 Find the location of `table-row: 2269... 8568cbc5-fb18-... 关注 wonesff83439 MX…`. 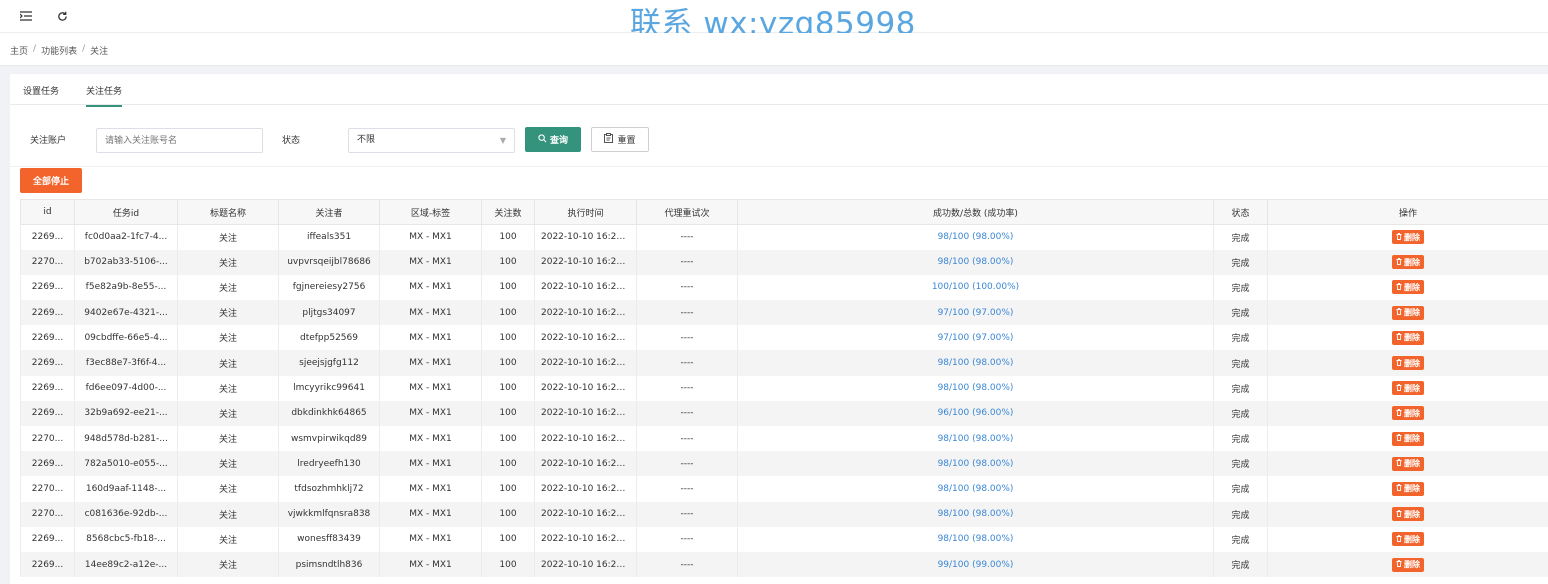

table-row: 2269... 8568cbc5-fb18-... 关注 wonesff83439 MX… is located at coordinates (784, 539).